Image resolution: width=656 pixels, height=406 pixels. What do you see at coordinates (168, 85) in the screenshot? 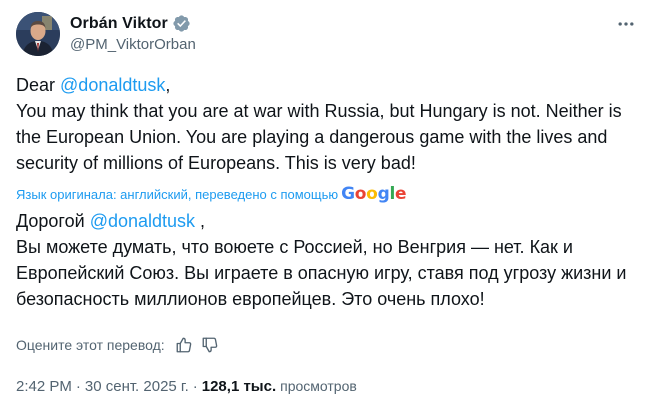
I see `greeting-suffix: ,` at bounding box center [168, 85].